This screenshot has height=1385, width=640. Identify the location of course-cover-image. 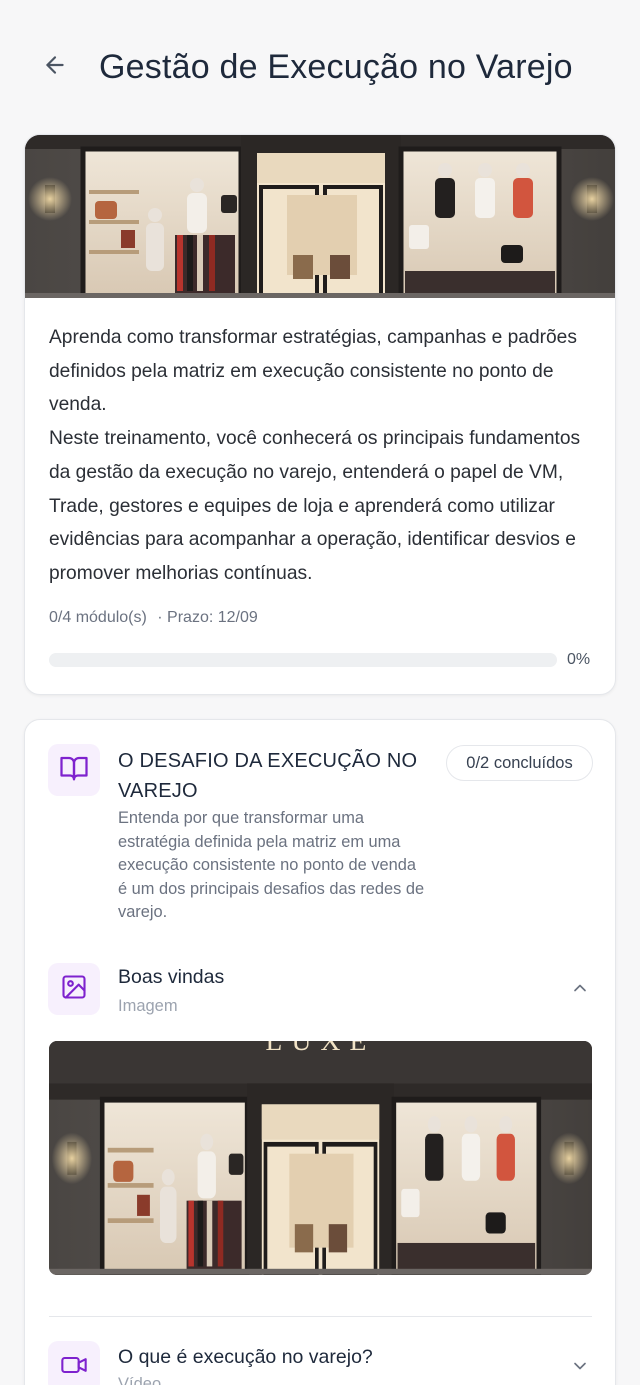
(320, 216).